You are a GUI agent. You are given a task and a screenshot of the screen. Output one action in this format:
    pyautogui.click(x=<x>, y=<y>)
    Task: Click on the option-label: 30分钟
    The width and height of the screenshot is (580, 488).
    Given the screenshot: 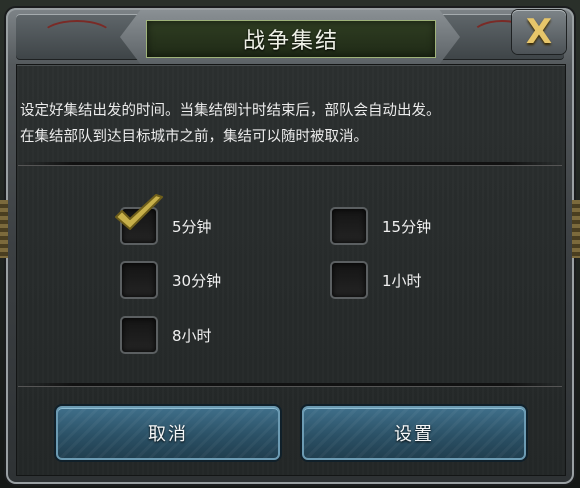 What is the action you would take?
    pyautogui.click(x=197, y=280)
    